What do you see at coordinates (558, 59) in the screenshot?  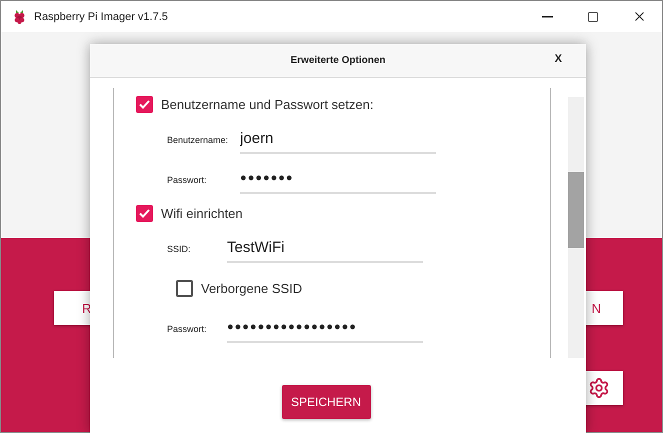 I see `close-button: X` at bounding box center [558, 59].